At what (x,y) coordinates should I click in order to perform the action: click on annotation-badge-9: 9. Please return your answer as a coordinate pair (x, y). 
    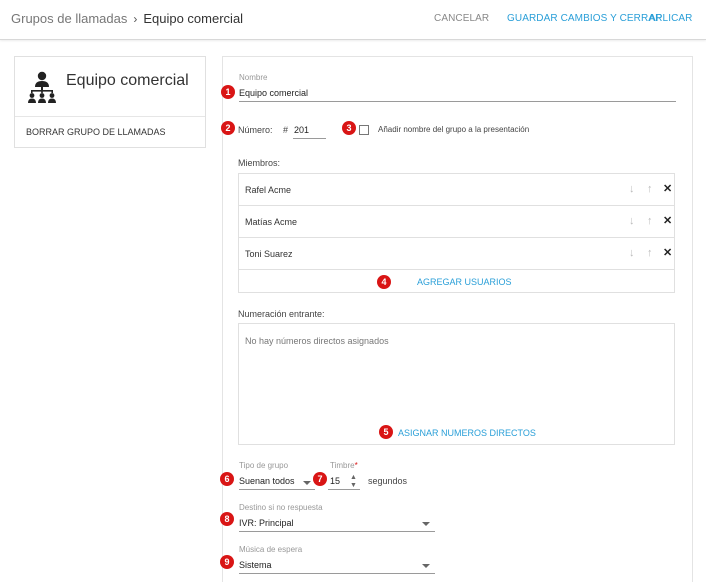
    Looking at the image, I should click on (227, 562).